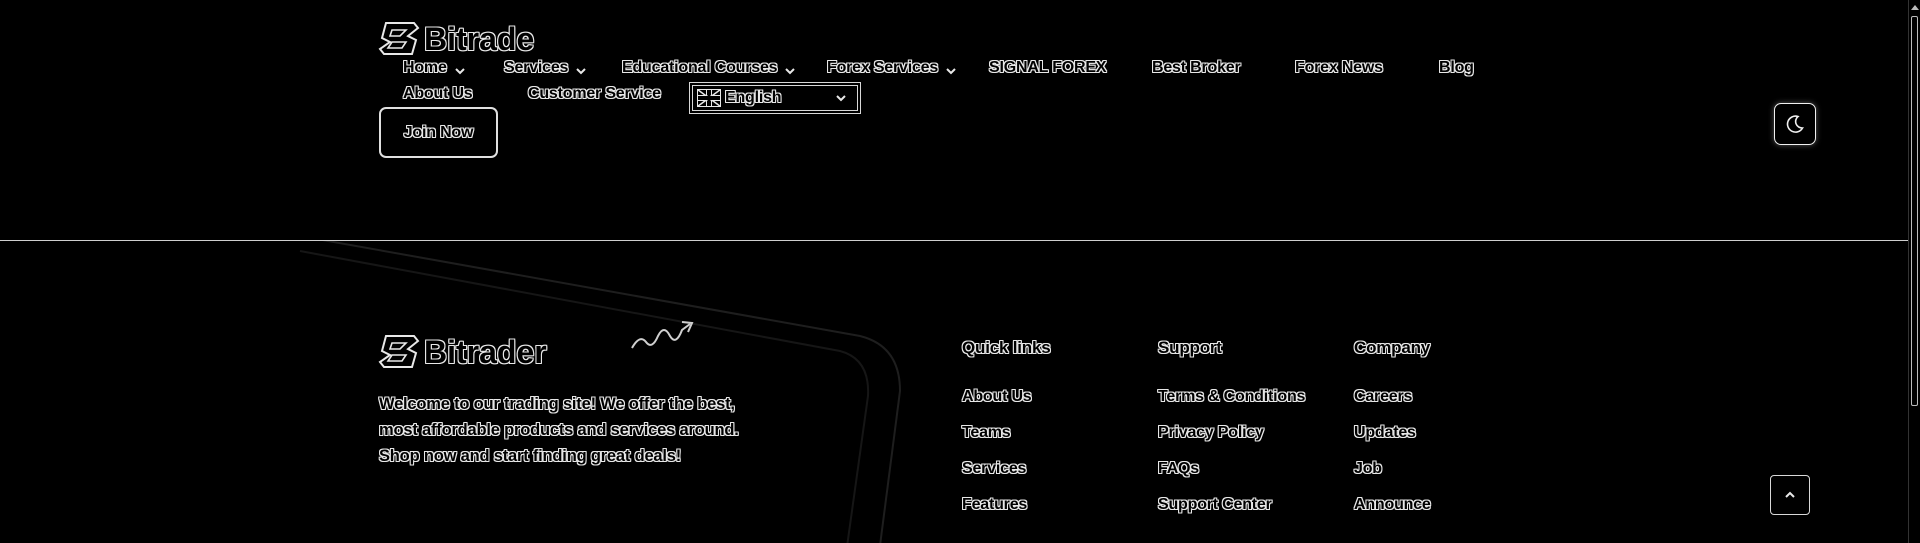  What do you see at coordinates (1383, 397) in the screenshot?
I see `footer-link-careers: Careers` at bounding box center [1383, 397].